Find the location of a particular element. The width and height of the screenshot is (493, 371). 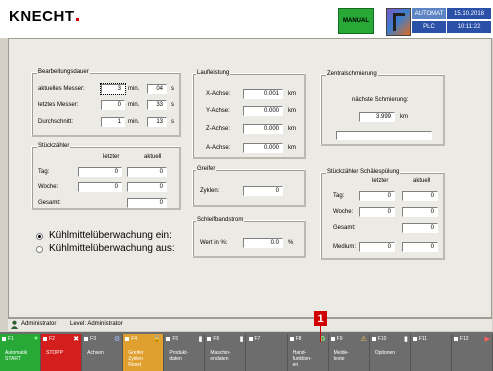

fkey-number: F5 is located at coordinates (175, 339).